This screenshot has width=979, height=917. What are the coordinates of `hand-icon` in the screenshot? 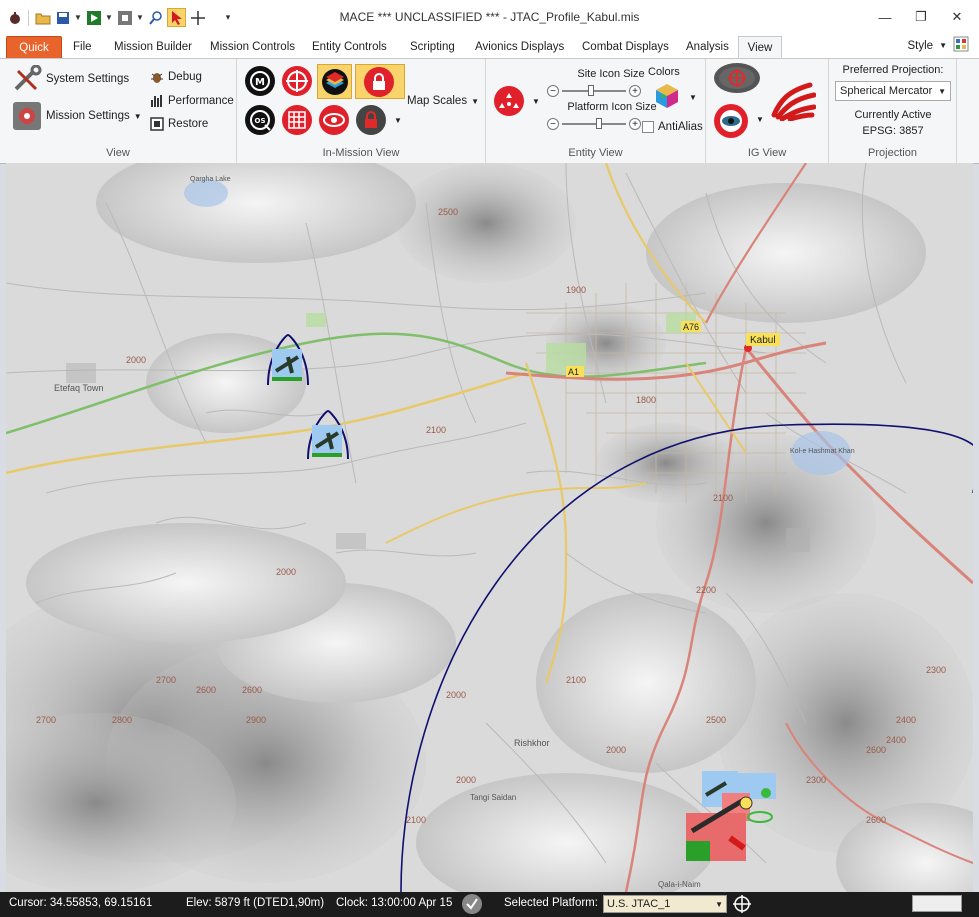 It's located at (793, 101).